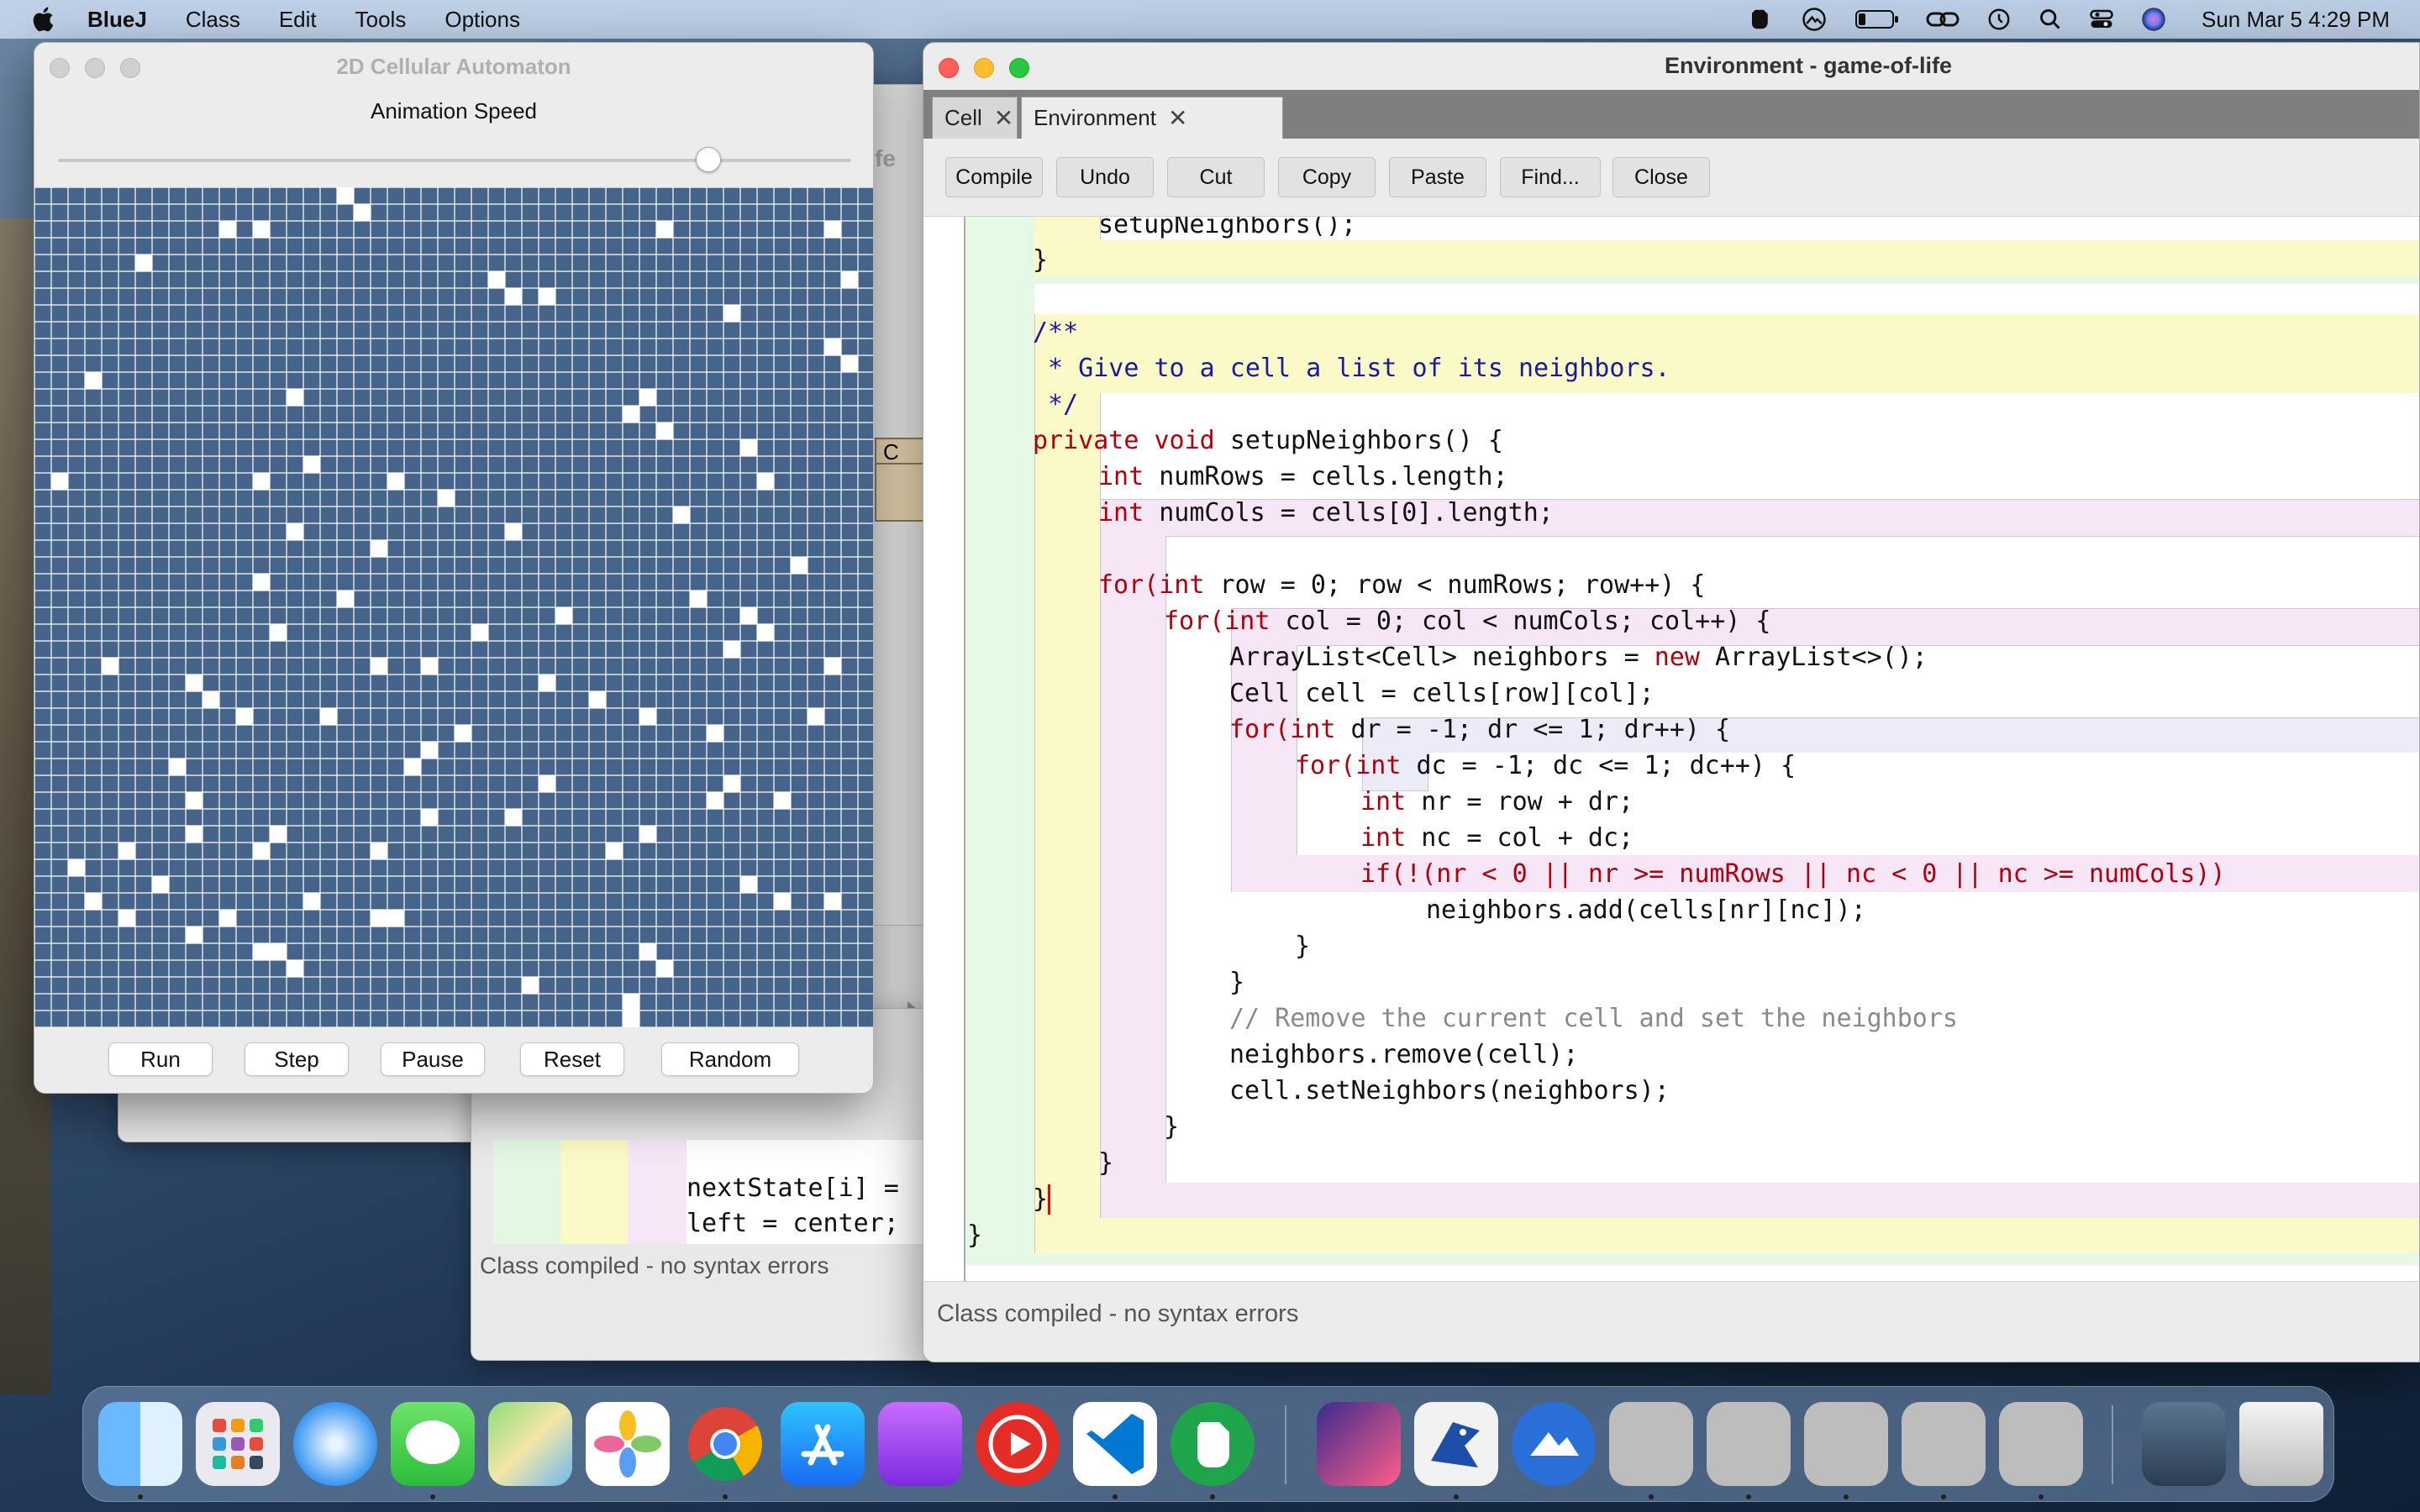  Describe the element at coordinates (1554, 1444) in the screenshot. I see `hiking-icon` at that location.